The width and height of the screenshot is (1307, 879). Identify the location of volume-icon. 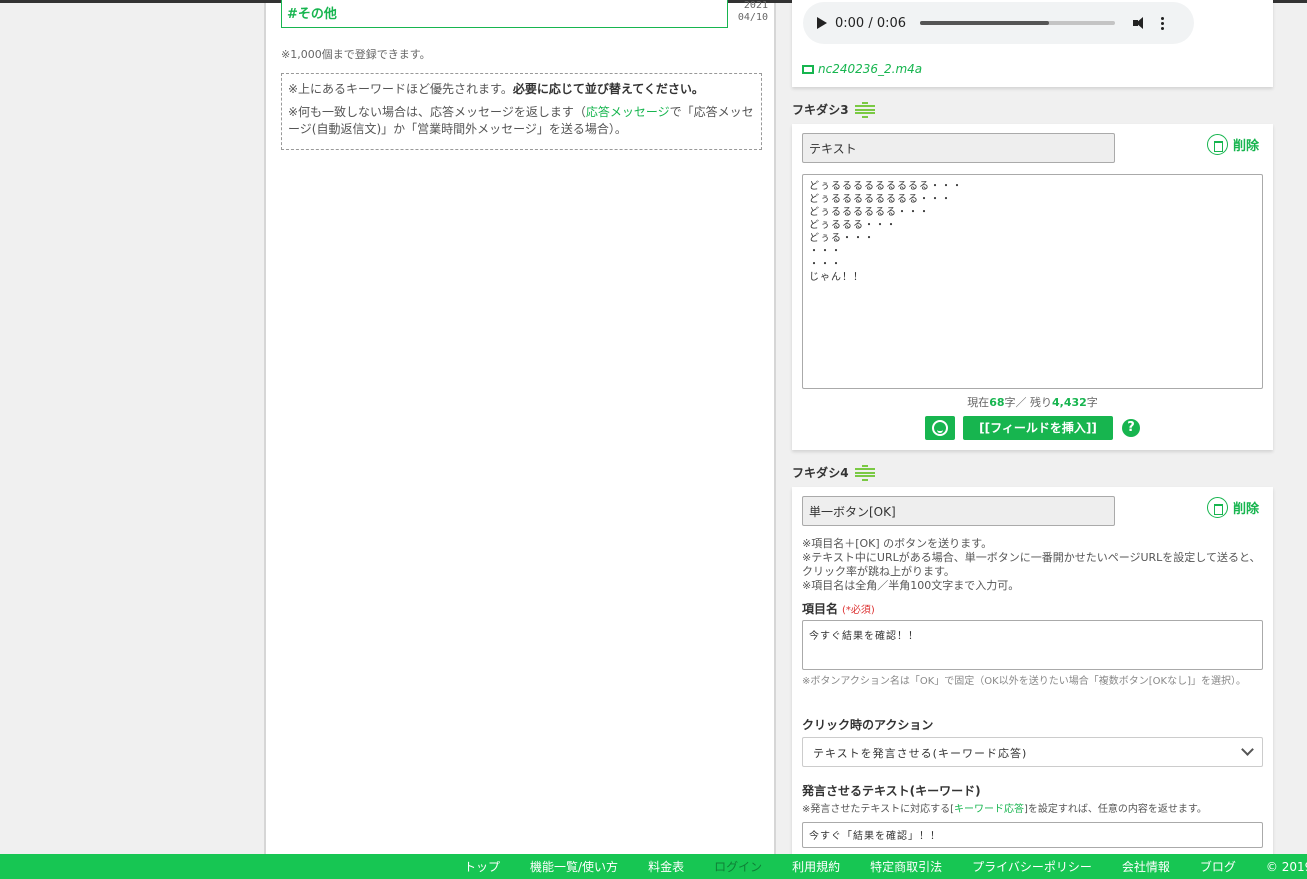
(1140, 23).